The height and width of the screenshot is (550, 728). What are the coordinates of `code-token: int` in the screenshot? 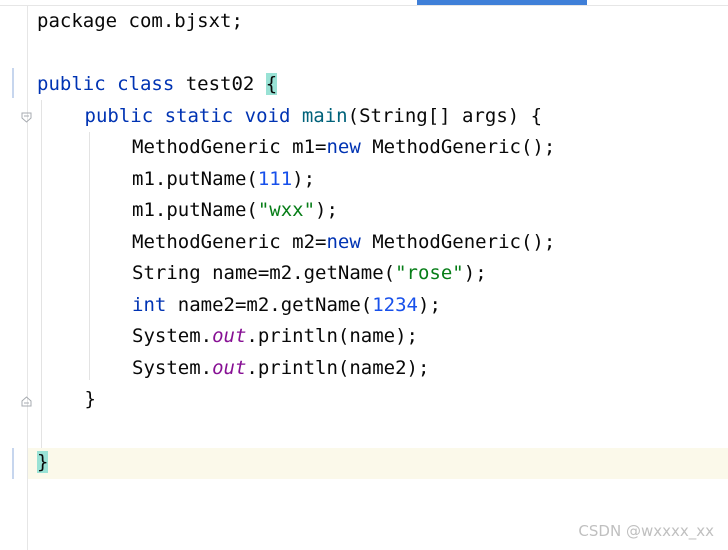 It's located at (149, 304).